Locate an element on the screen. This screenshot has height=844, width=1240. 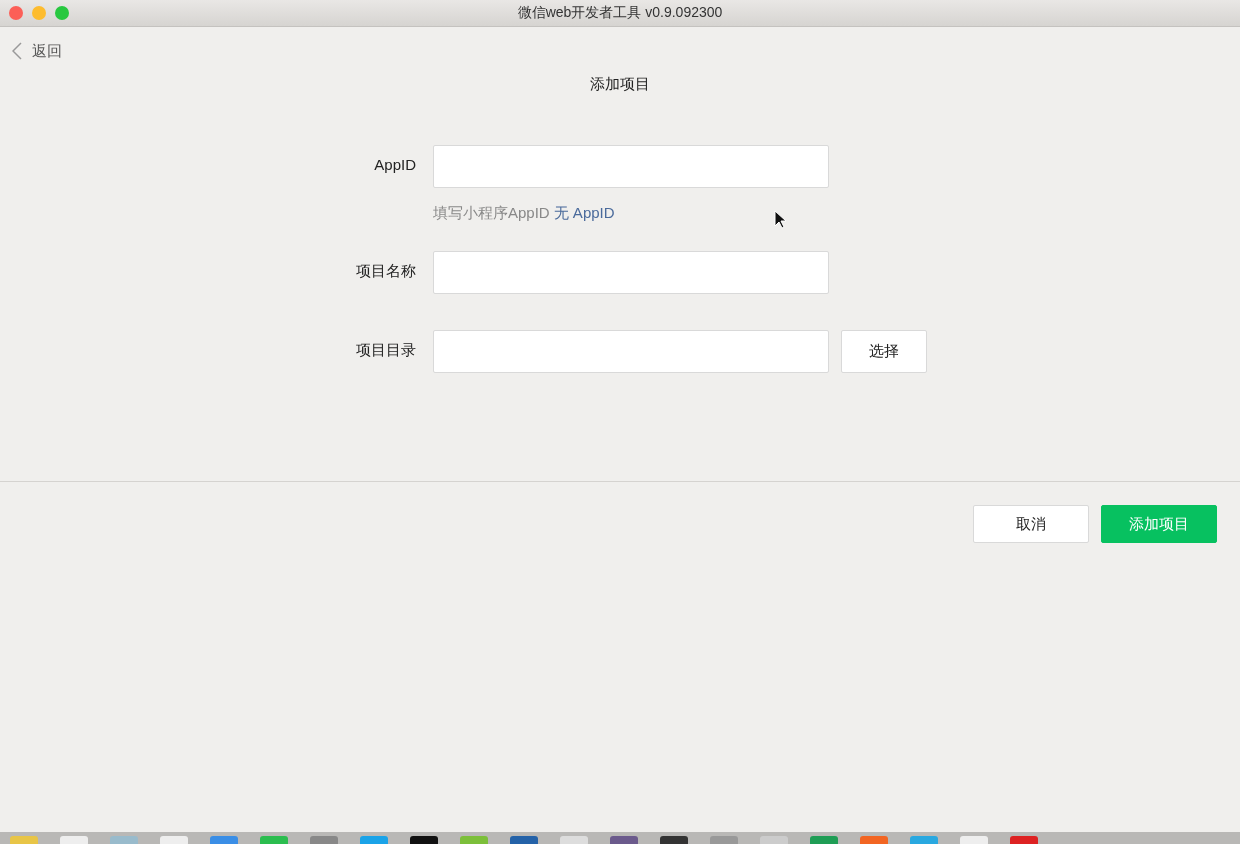
window-title: 微信web开发者工具 v0.9.092300 is located at coordinates (620, 13).